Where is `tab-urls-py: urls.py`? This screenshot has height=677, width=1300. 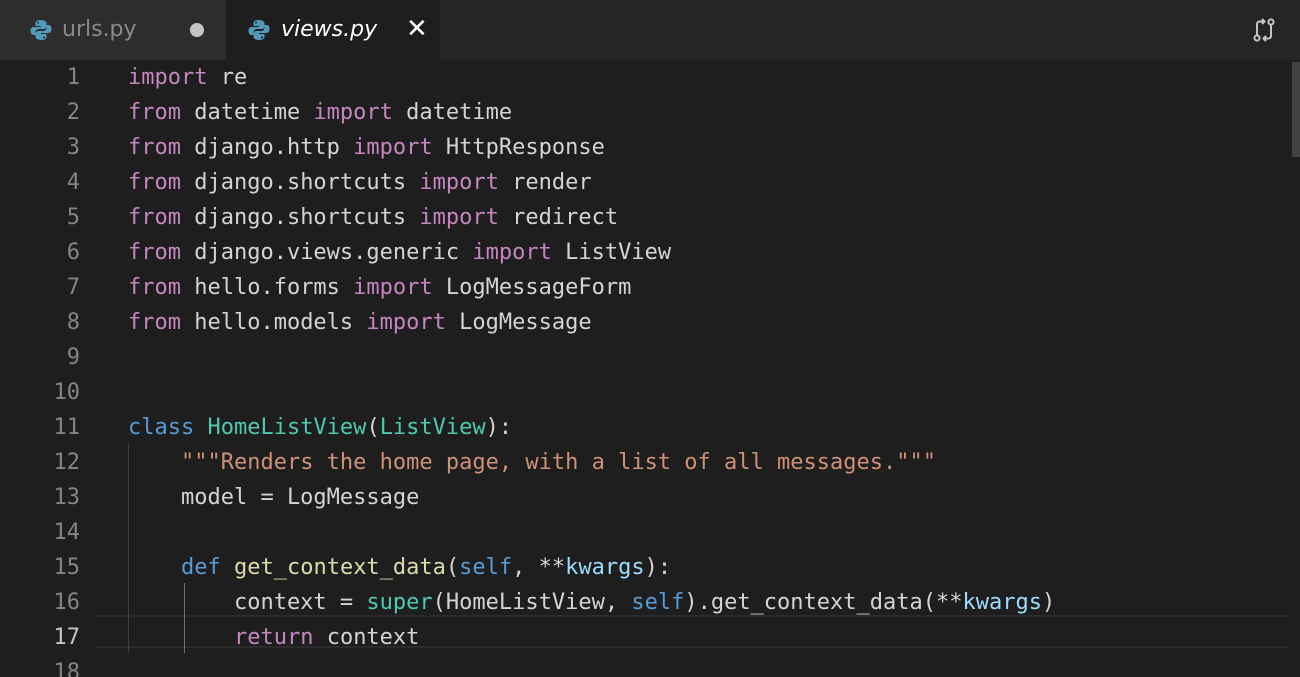
tab-urls-py: urls.py is located at coordinates (113, 30).